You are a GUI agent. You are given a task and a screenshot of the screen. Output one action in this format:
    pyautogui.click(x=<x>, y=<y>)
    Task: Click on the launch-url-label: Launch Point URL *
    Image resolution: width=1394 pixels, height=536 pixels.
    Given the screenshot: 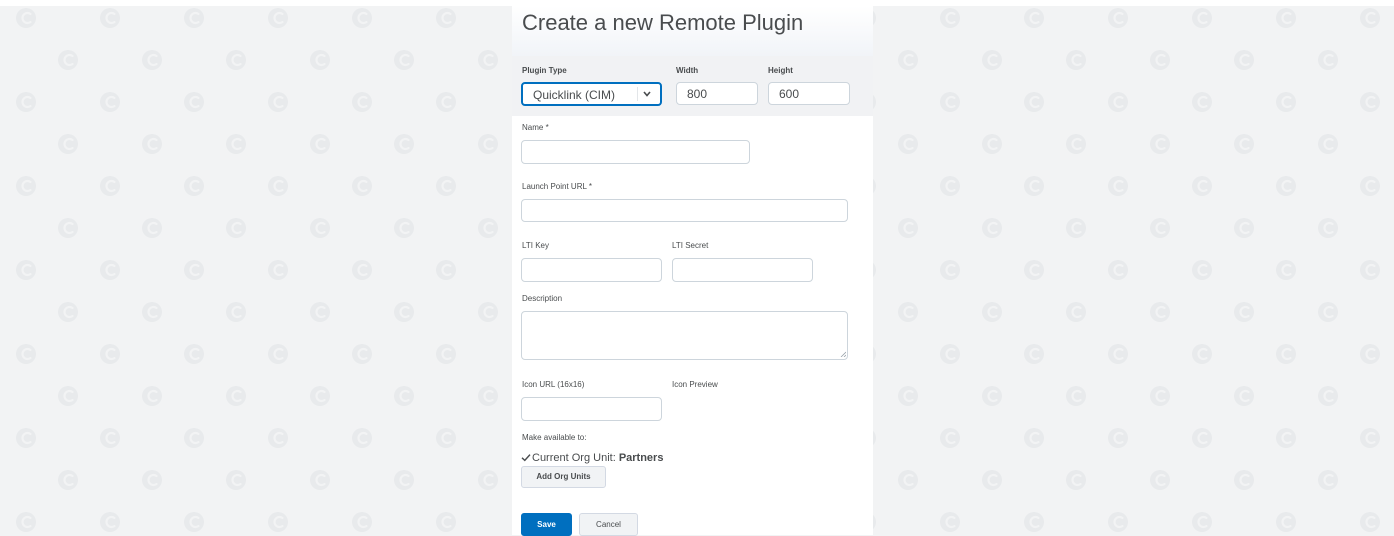 What is the action you would take?
    pyautogui.click(x=557, y=186)
    